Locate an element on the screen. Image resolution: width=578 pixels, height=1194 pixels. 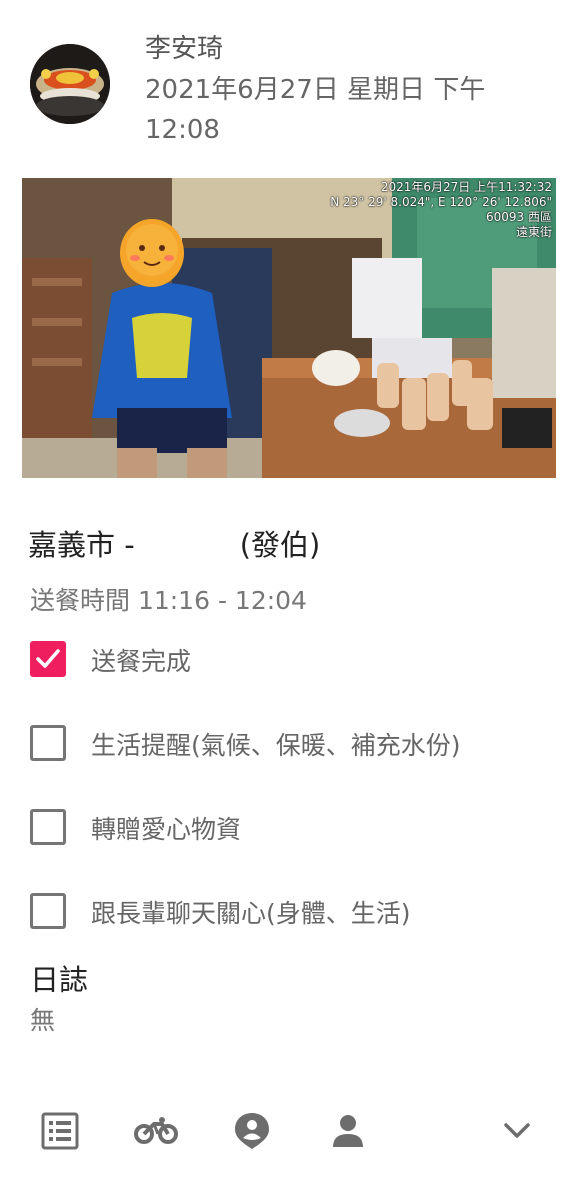
delivery-time: 送餐時間 11:16 - 12:04 is located at coordinates (168, 600).